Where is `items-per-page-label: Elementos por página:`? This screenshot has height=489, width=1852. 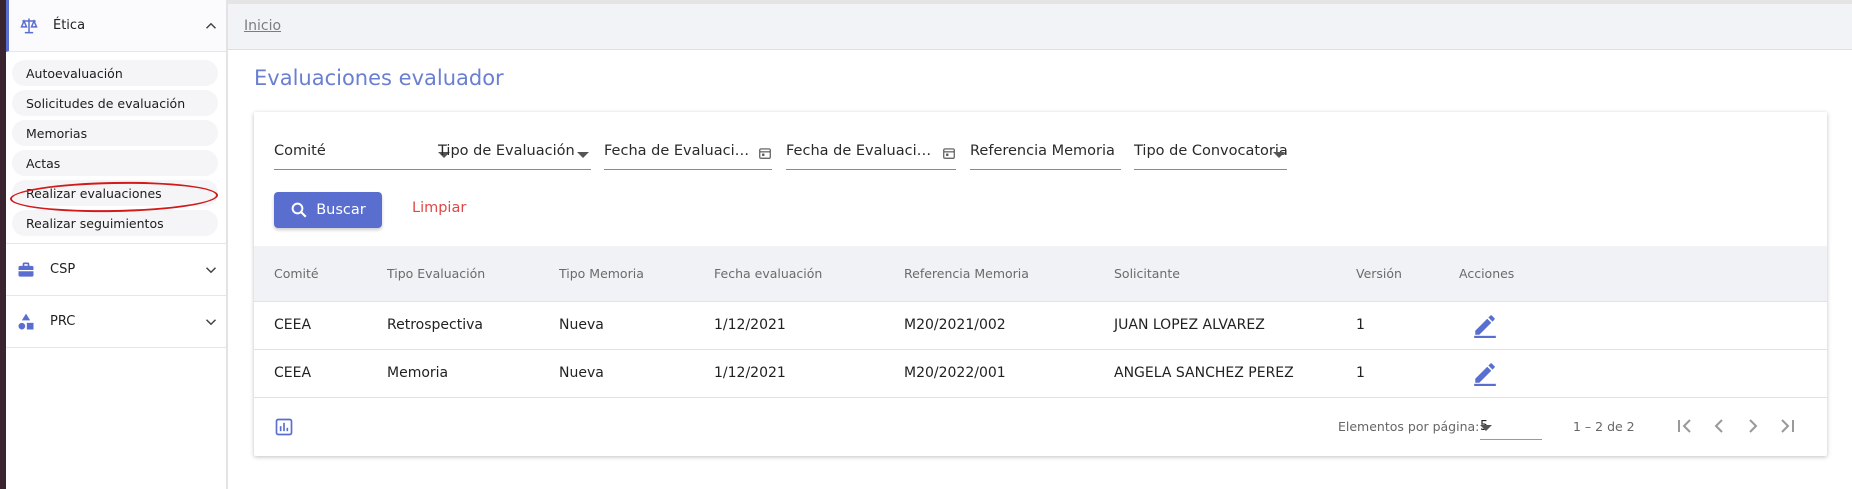 items-per-page-label: Elementos por página: is located at coordinates (1409, 426).